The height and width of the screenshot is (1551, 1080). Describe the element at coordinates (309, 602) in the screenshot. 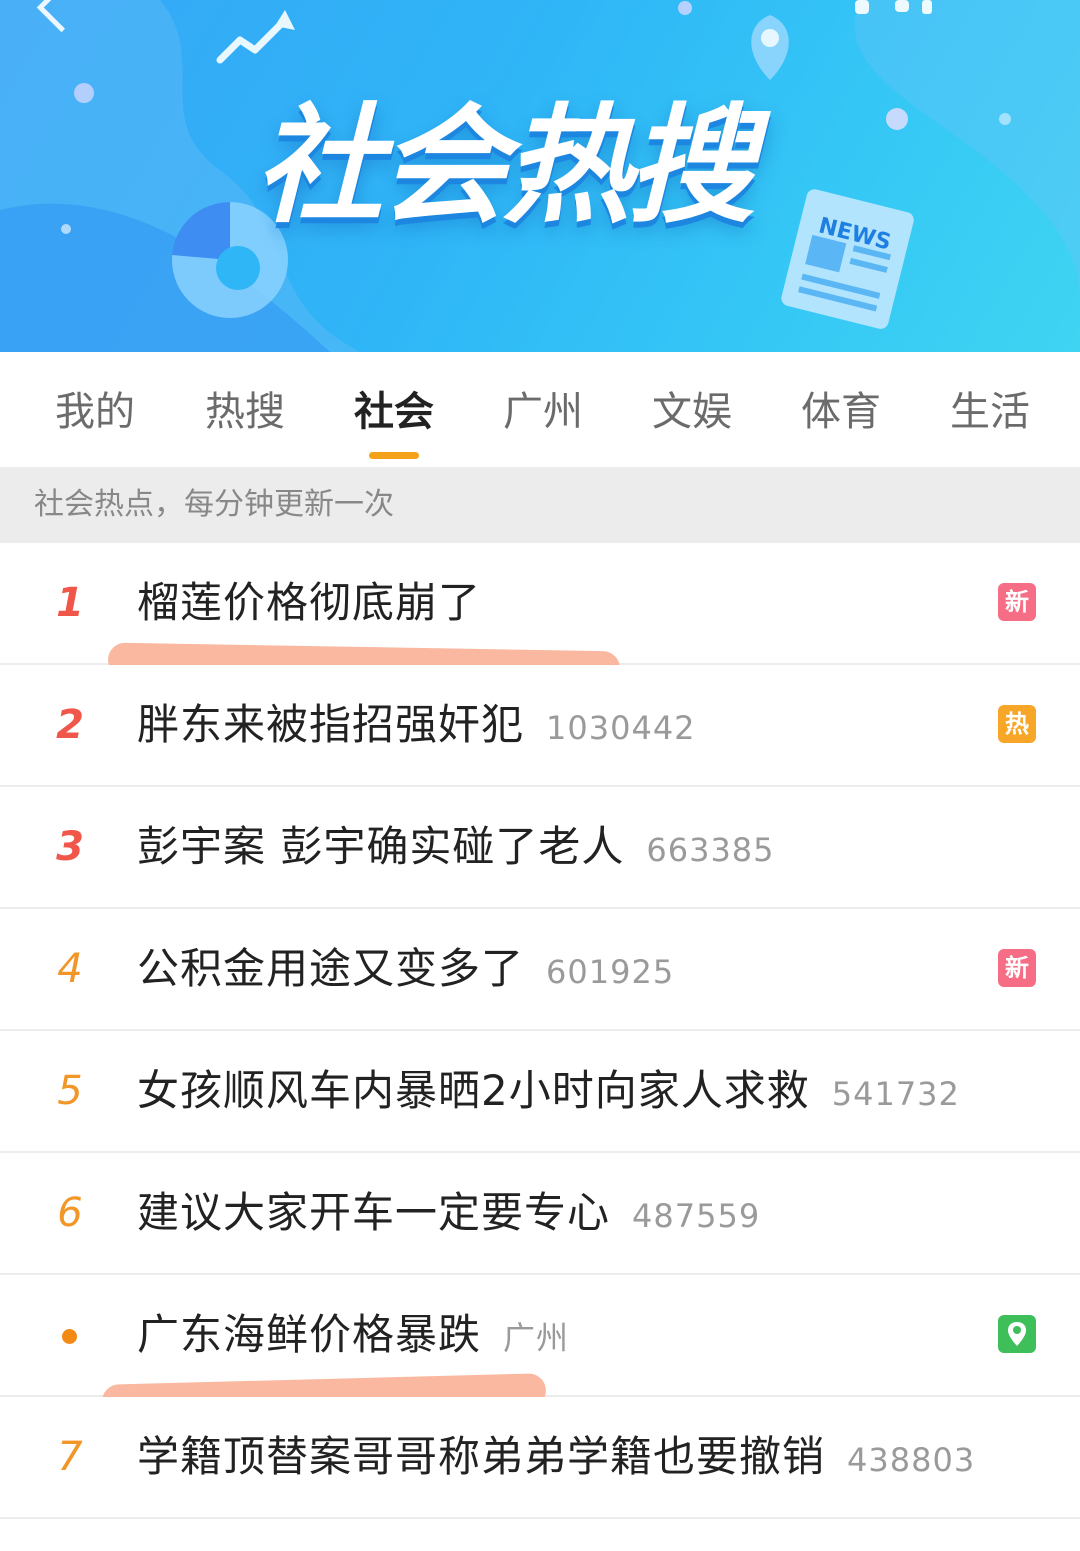

I see `item-title: 榴莲价格彻底崩了` at that location.